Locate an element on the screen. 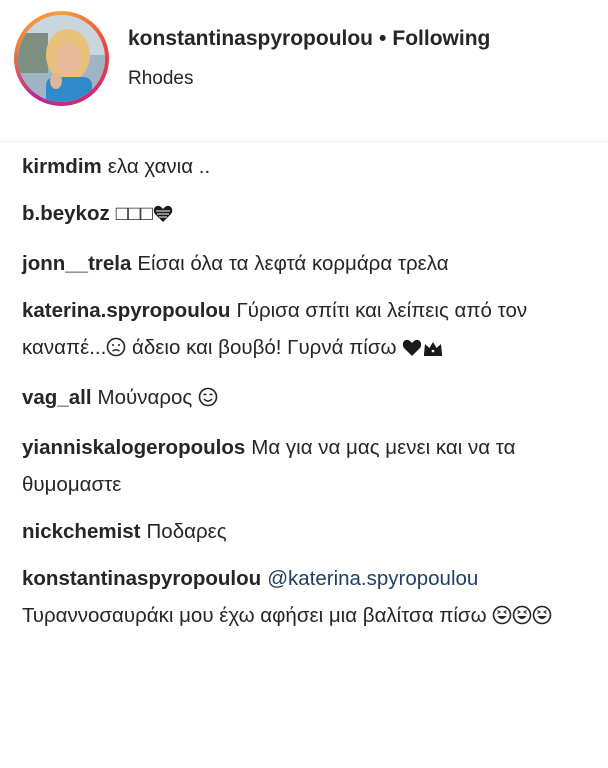 The height and width of the screenshot is (768, 608). comment-text: ελα χανια .. is located at coordinates (159, 166).